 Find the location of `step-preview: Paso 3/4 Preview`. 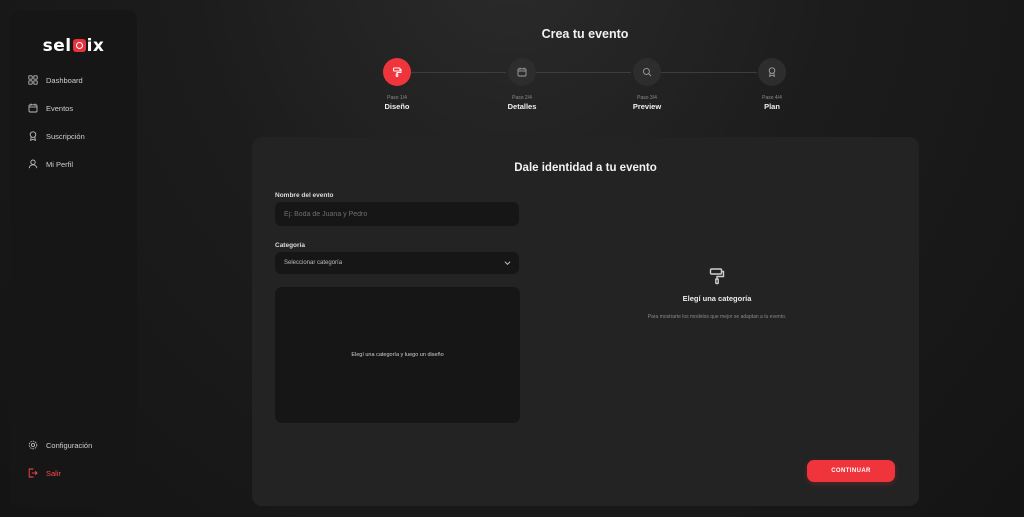

step-preview: Paso 3/4 Preview is located at coordinates (647, 84).